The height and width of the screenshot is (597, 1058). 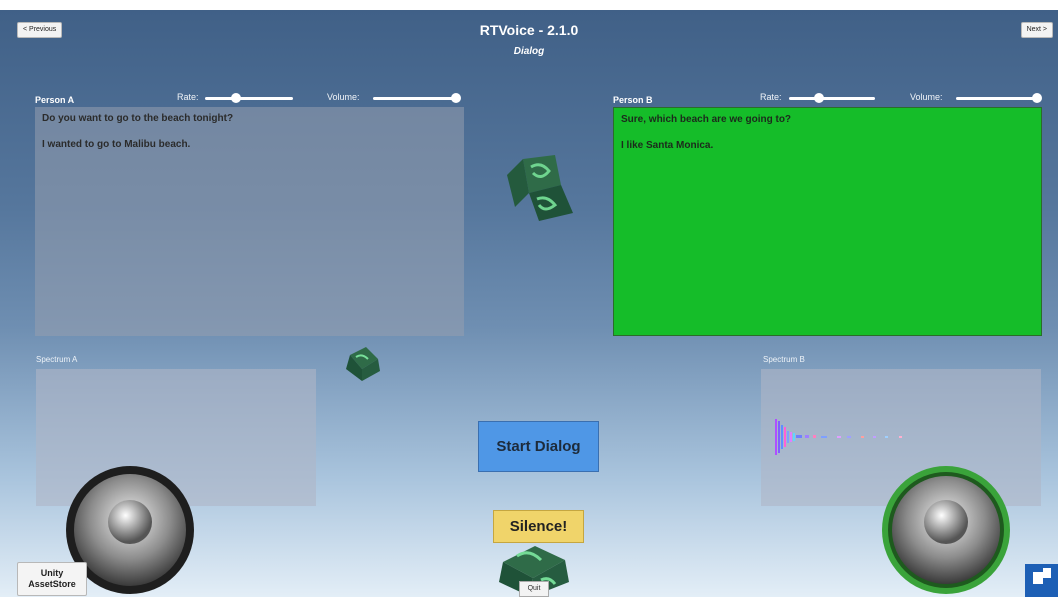 What do you see at coordinates (52, 584) in the screenshot?
I see `asset-store-line-2: AssetStore` at bounding box center [52, 584].